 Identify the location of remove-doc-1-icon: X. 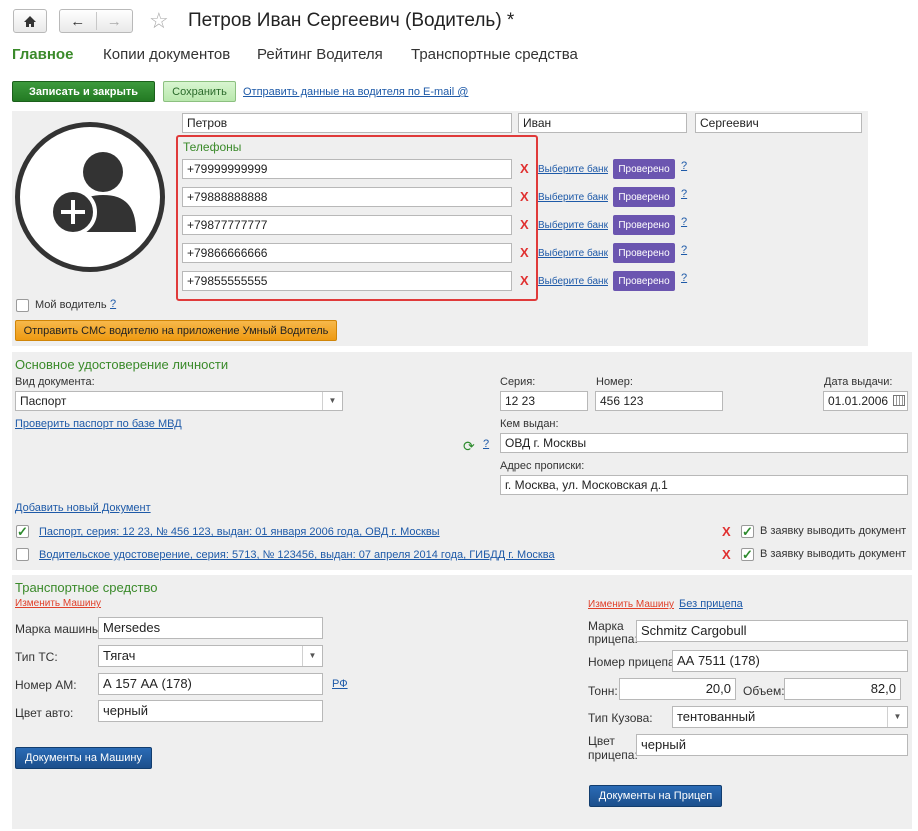
(726, 531).